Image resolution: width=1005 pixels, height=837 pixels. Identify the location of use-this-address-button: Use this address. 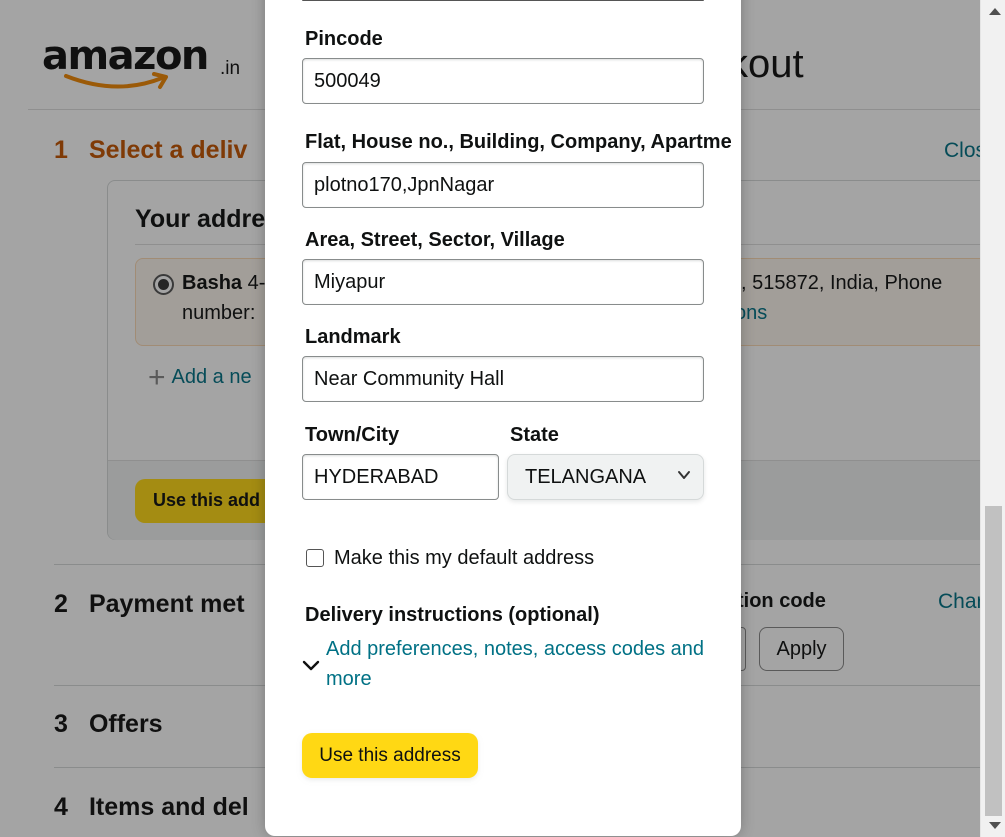
(390, 755).